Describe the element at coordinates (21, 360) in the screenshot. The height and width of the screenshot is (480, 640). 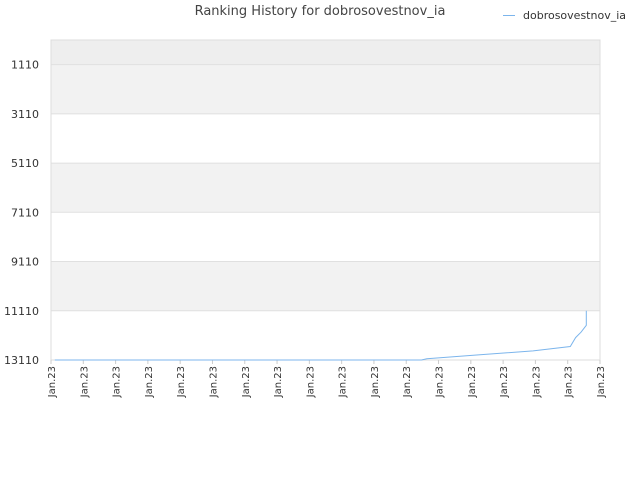
I see `y-tick-label: 13110` at that location.